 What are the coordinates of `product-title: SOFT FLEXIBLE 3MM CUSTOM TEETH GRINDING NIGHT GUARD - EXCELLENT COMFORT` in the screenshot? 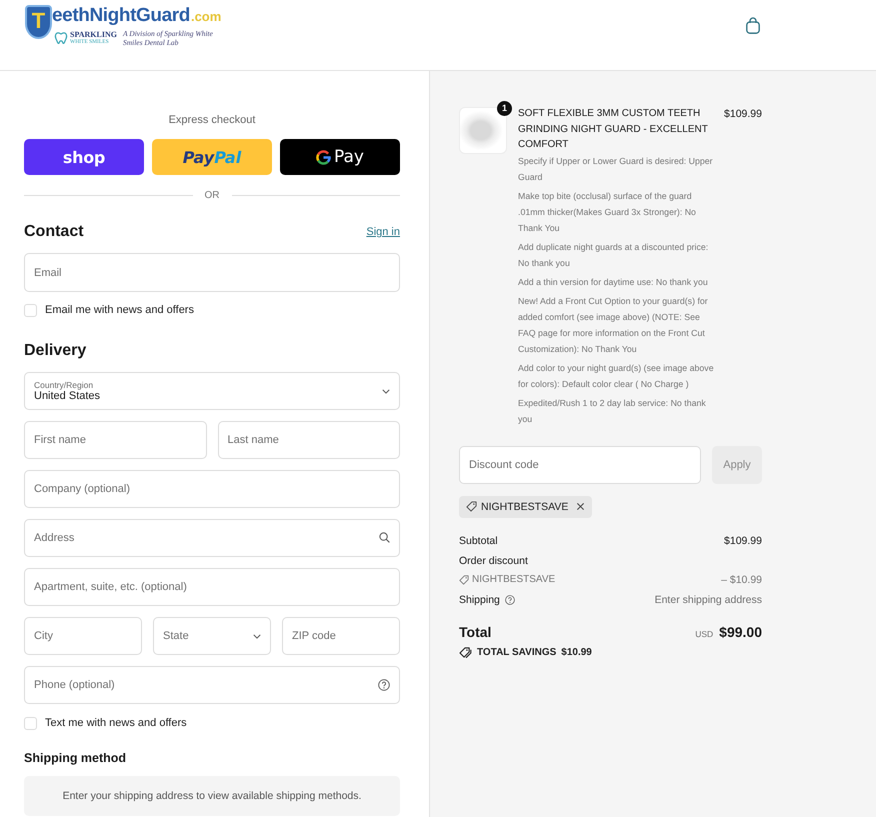 It's located at (613, 129).